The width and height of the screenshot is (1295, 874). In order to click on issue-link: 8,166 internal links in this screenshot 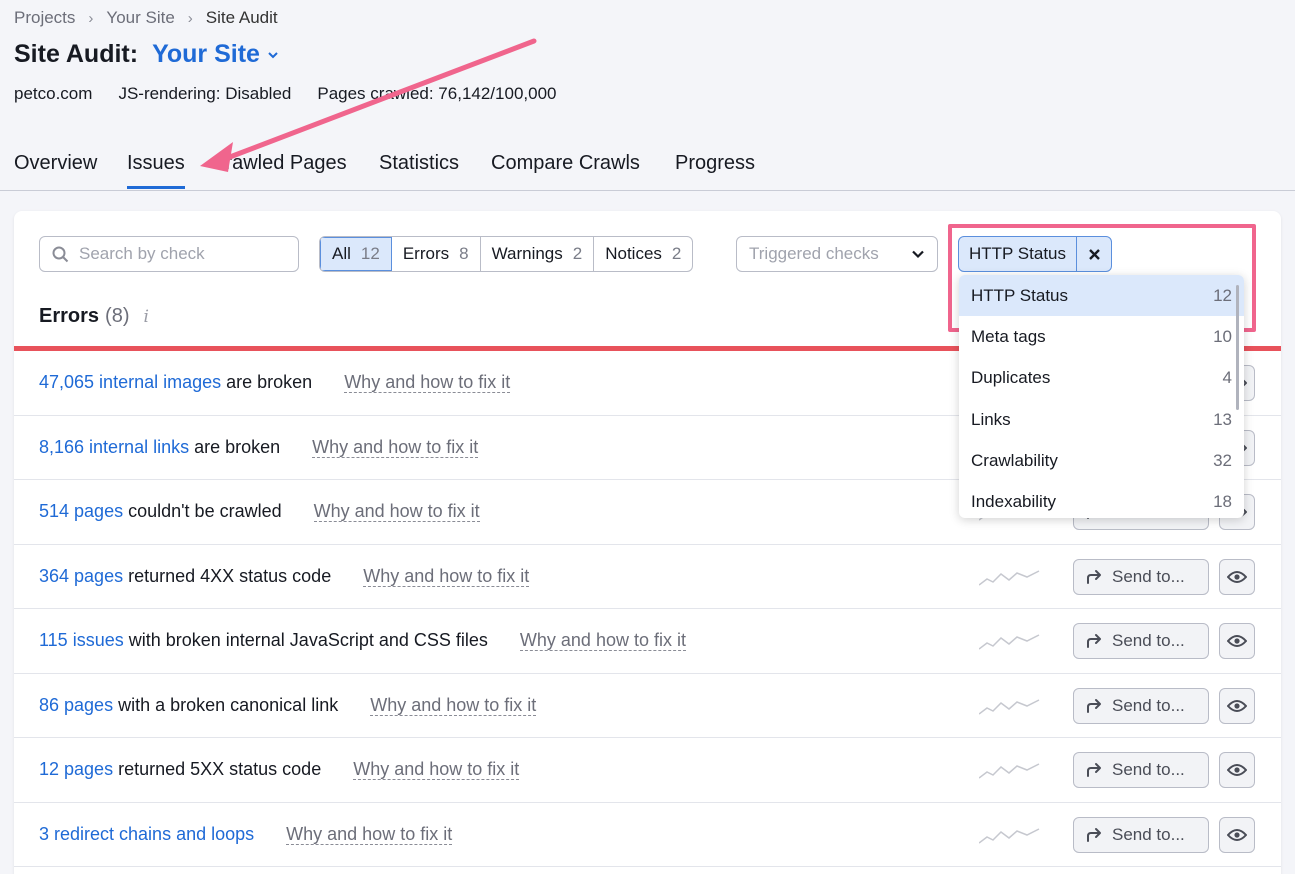, I will do `click(114, 447)`.